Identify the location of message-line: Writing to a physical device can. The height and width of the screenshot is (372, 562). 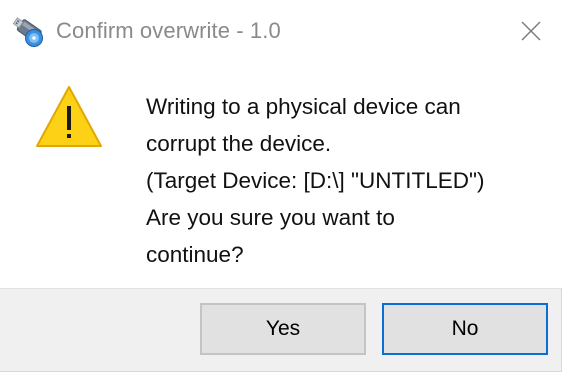
(303, 106).